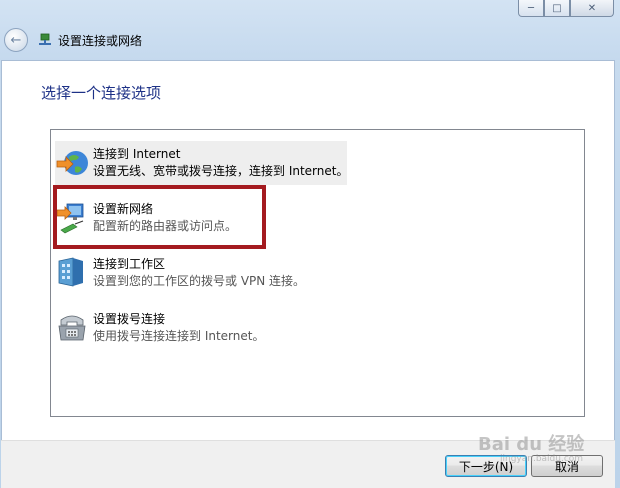 This screenshot has height=488, width=620. I want to click on option-title: 连接到 Internet, so click(137, 154).